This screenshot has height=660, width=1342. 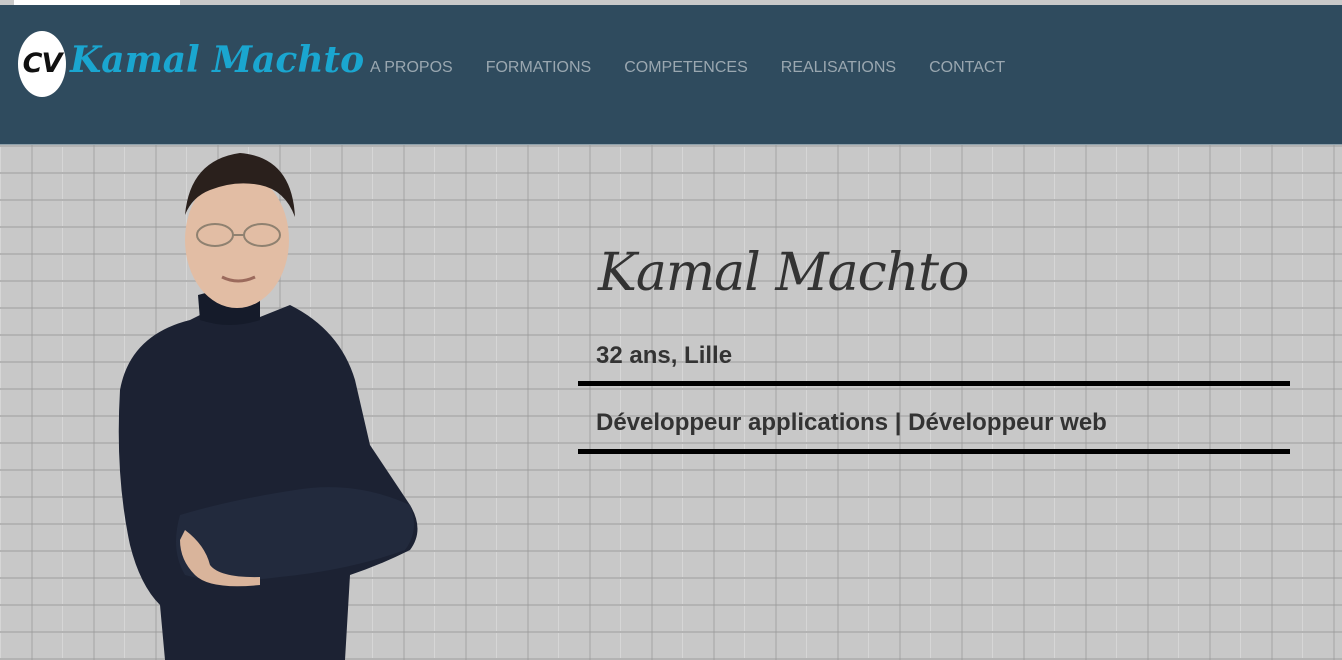 What do you see at coordinates (411, 68) in the screenshot?
I see `nav-link-a-propos: A PROPOS` at bounding box center [411, 68].